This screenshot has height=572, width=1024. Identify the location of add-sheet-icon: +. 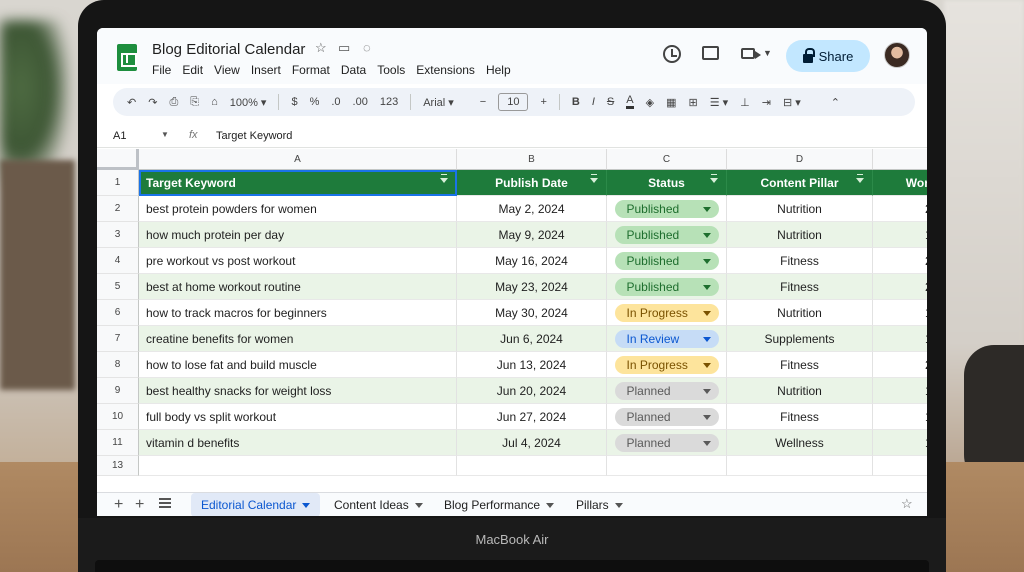
(139, 505).